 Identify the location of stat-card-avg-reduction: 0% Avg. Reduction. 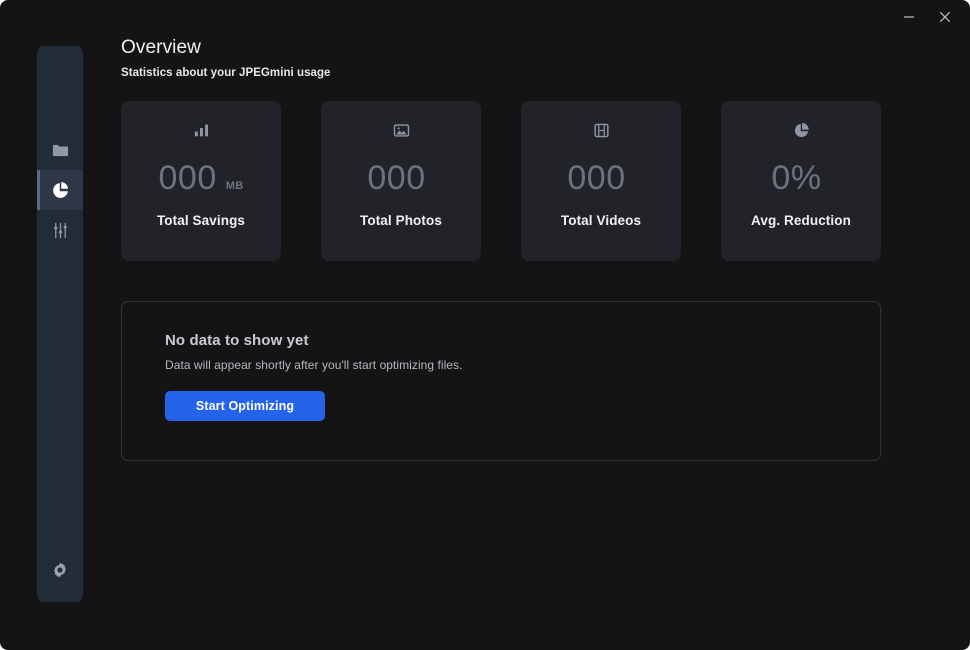
(801, 181).